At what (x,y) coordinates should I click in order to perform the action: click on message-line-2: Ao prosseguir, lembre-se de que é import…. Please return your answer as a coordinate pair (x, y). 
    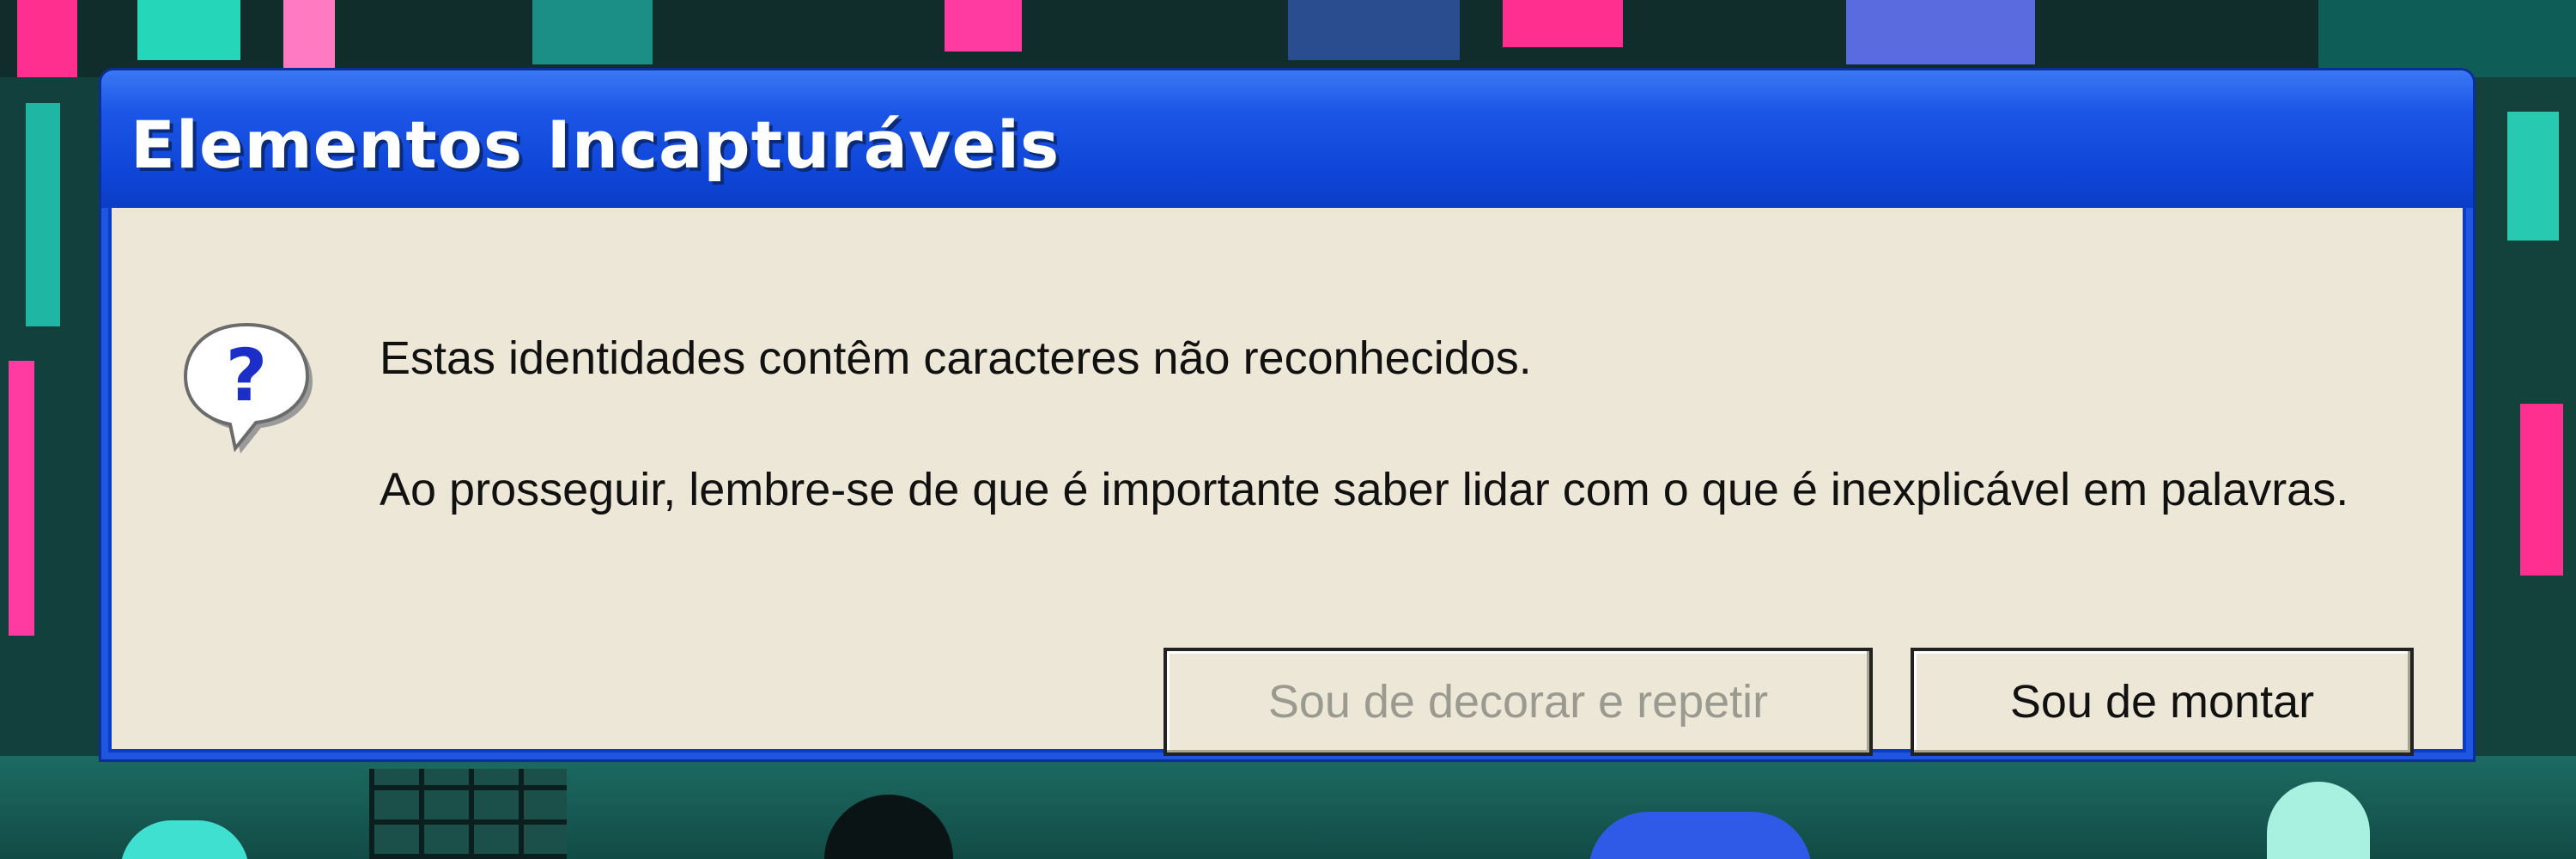
    Looking at the image, I should click on (1364, 490).